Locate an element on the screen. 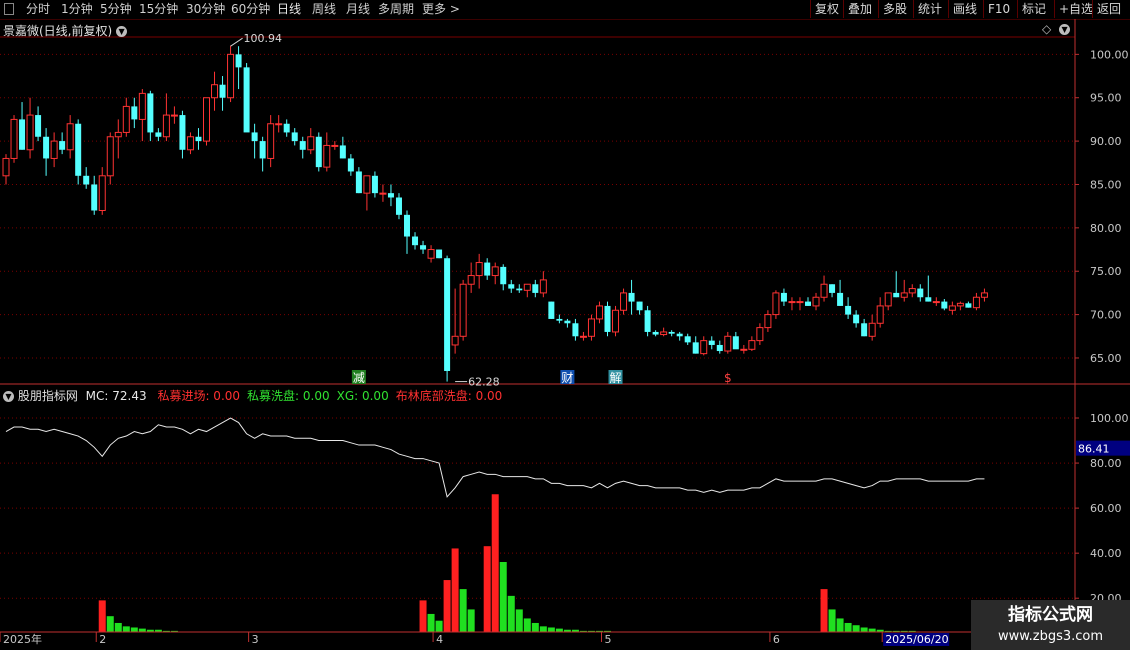 The width and height of the screenshot is (1130, 650). event-marker: 解 is located at coordinates (615, 377).